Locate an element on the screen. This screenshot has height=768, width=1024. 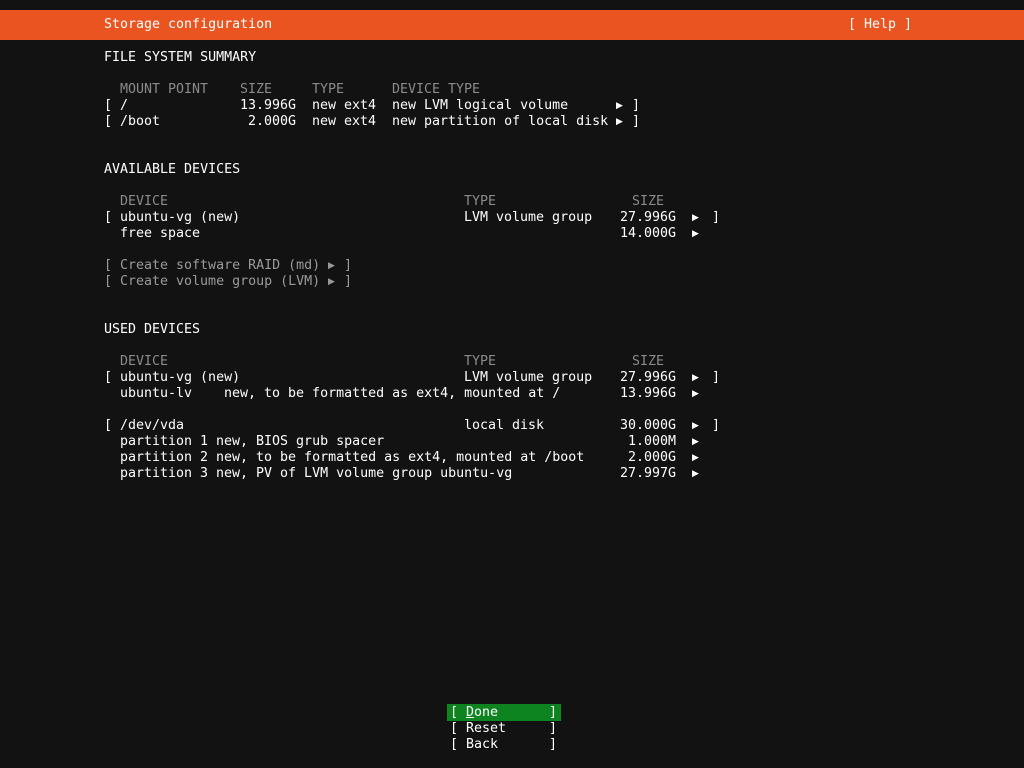
available-table-header: DEVICE TYPE SIZE is located at coordinates (512, 202).